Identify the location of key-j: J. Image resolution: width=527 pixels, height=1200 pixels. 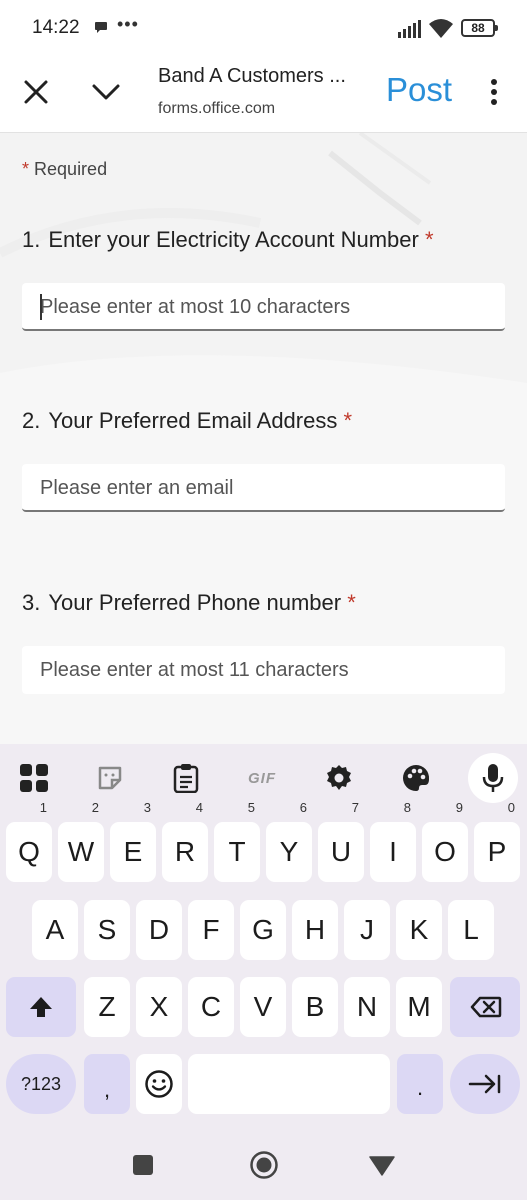
(367, 930).